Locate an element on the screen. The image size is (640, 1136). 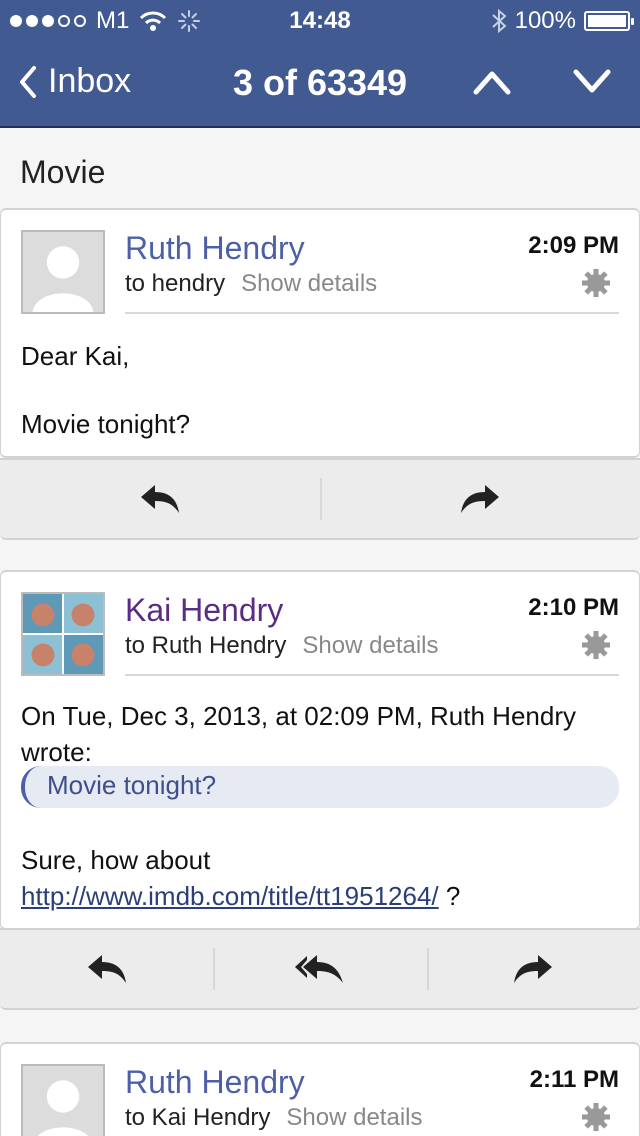
quoted-line: Movie tonight? is located at coordinates (132, 785).